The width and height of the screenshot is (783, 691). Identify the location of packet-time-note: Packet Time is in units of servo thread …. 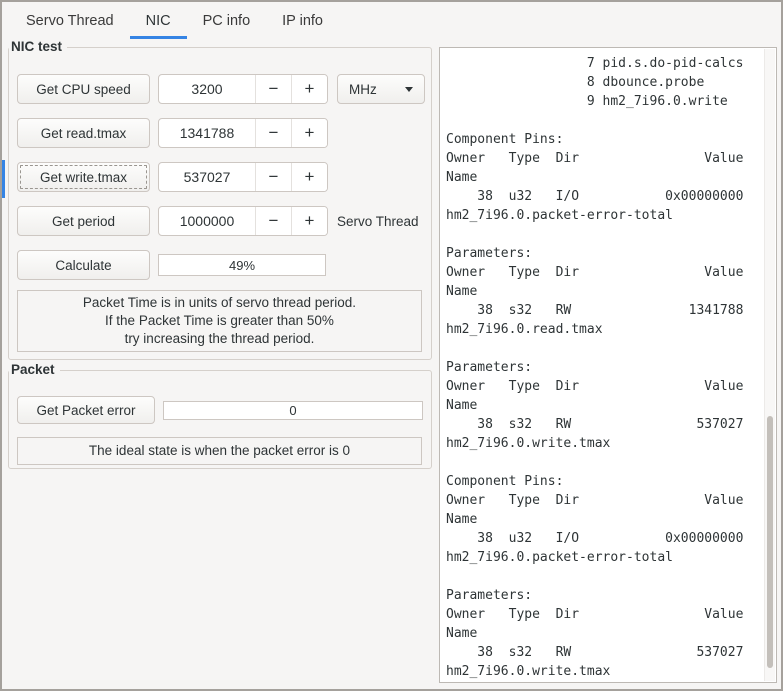
(219, 321).